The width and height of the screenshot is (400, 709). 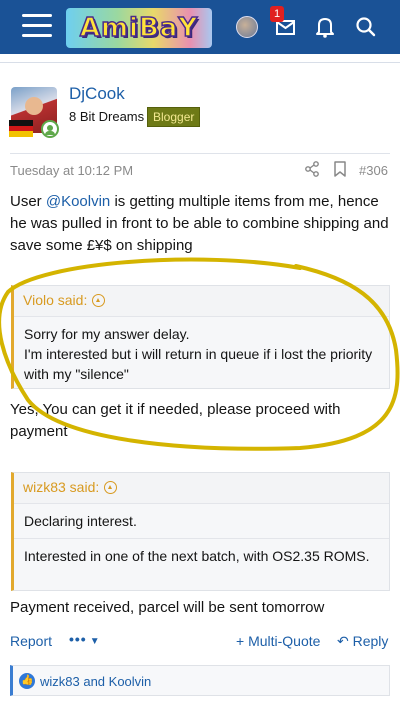 What do you see at coordinates (174, 117) in the screenshot?
I see `role-badge: Blogger` at bounding box center [174, 117].